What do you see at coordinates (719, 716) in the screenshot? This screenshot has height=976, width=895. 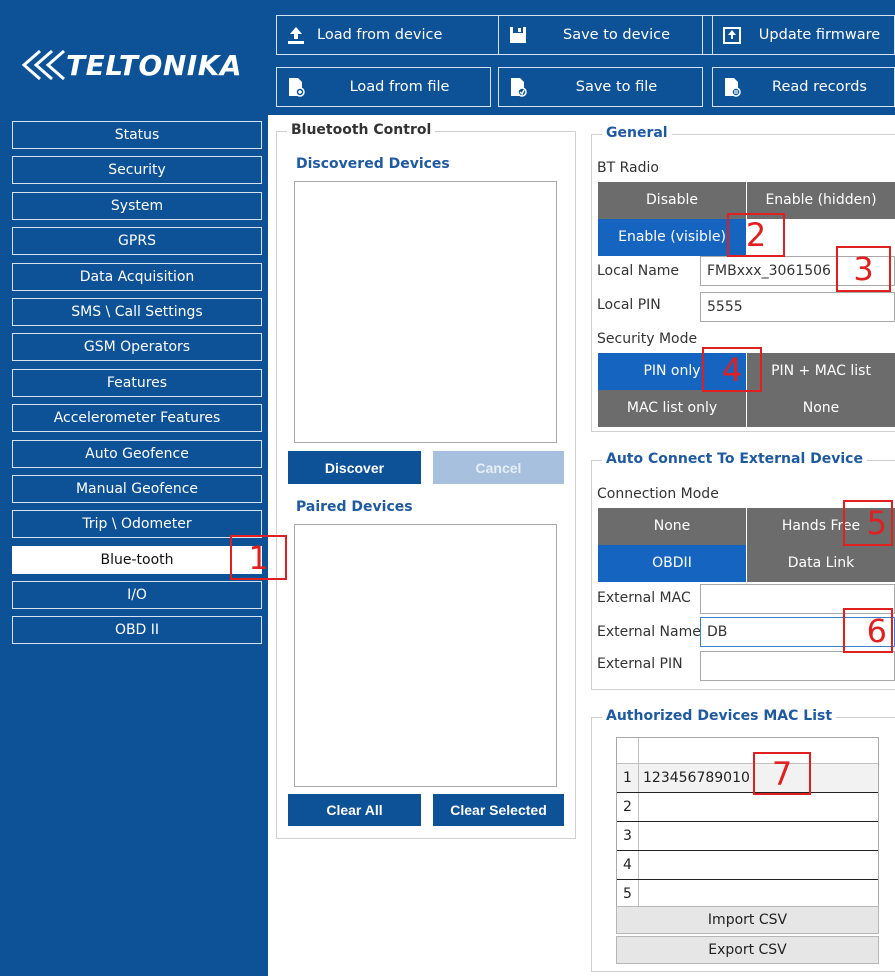 I see `mac-list-title: Authorized Devices MAC List` at bounding box center [719, 716].